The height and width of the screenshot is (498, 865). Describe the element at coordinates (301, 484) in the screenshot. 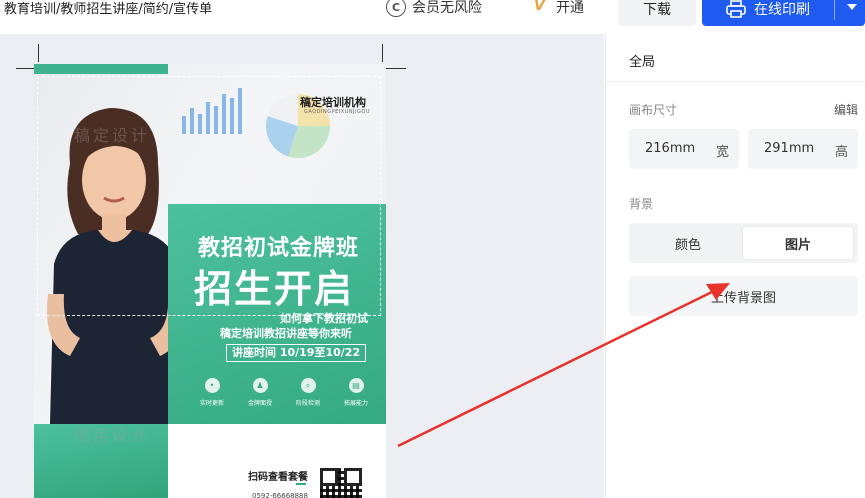

I see `scan-underline` at that location.